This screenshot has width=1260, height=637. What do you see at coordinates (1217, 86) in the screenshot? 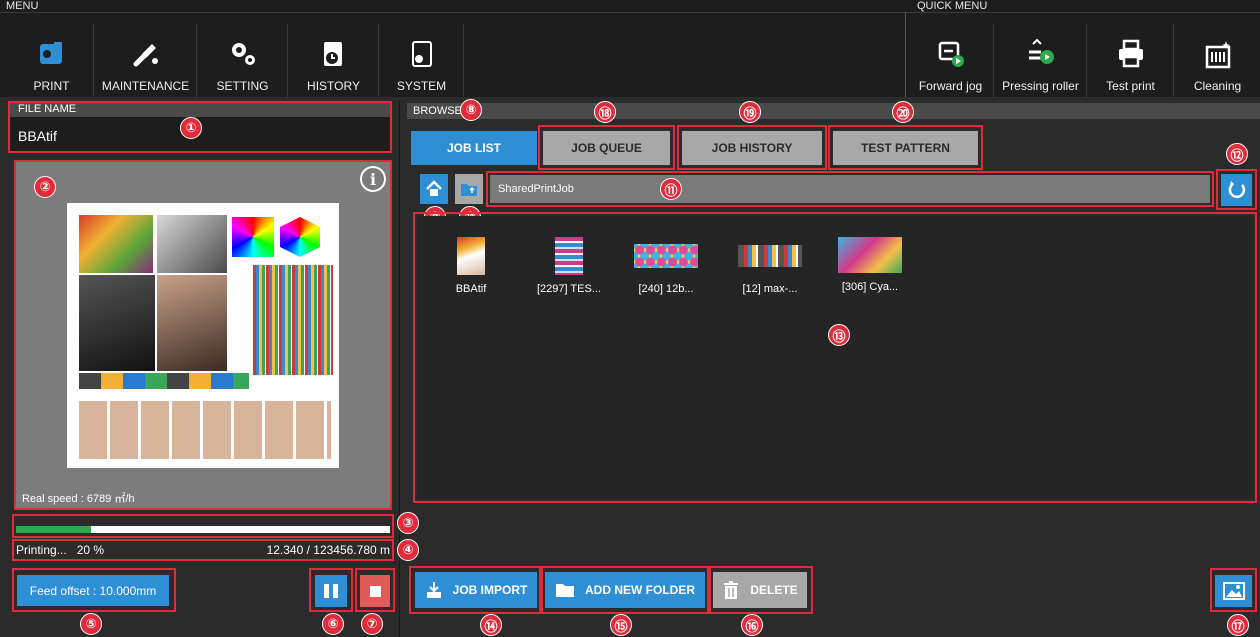
I see `quick-cleaning-label: Cleaning` at bounding box center [1217, 86].